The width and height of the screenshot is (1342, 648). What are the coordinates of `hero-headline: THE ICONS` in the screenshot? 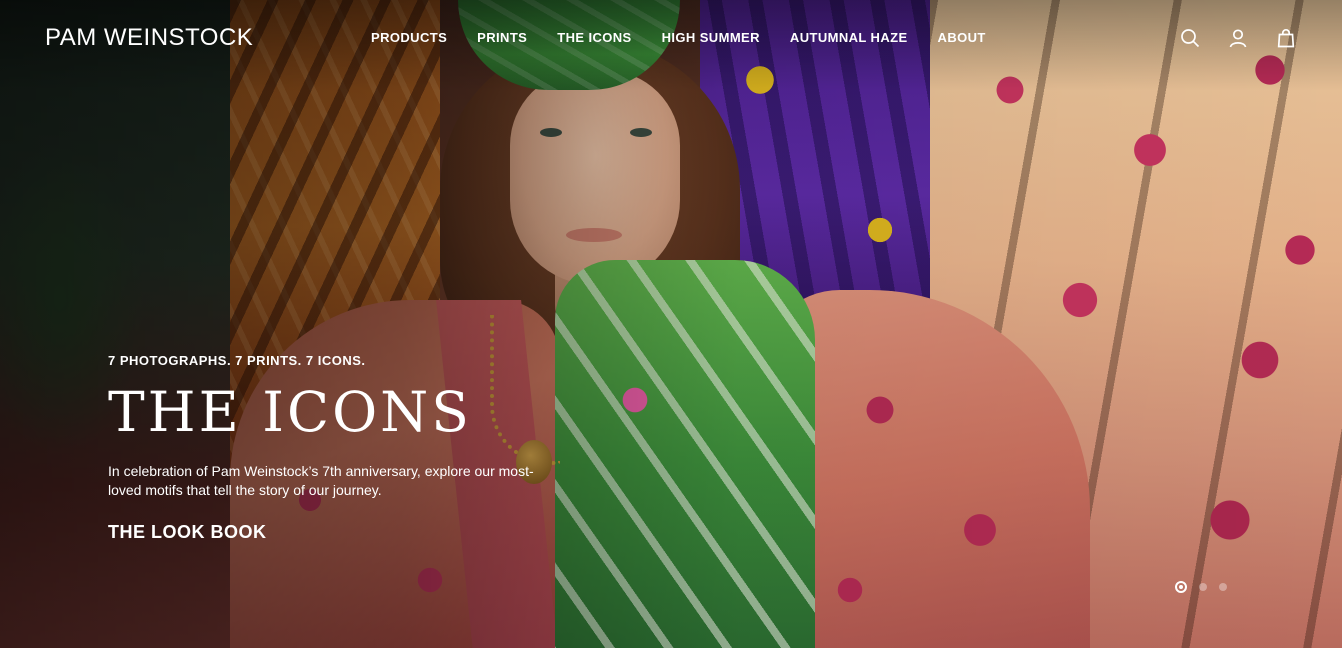 It's located at (290, 412).